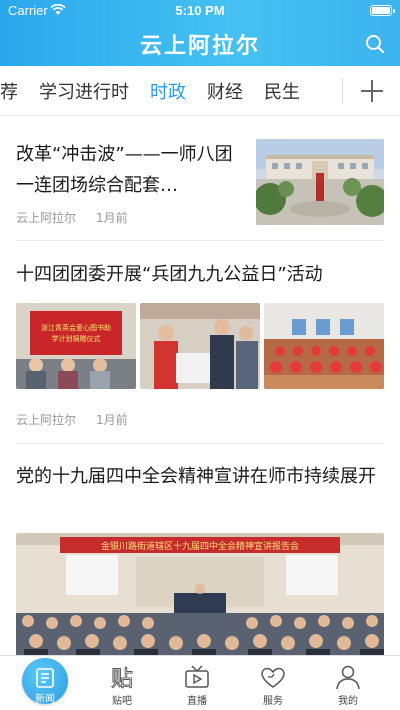  I want to click on nav-label: 贴吧, so click(122, 701).